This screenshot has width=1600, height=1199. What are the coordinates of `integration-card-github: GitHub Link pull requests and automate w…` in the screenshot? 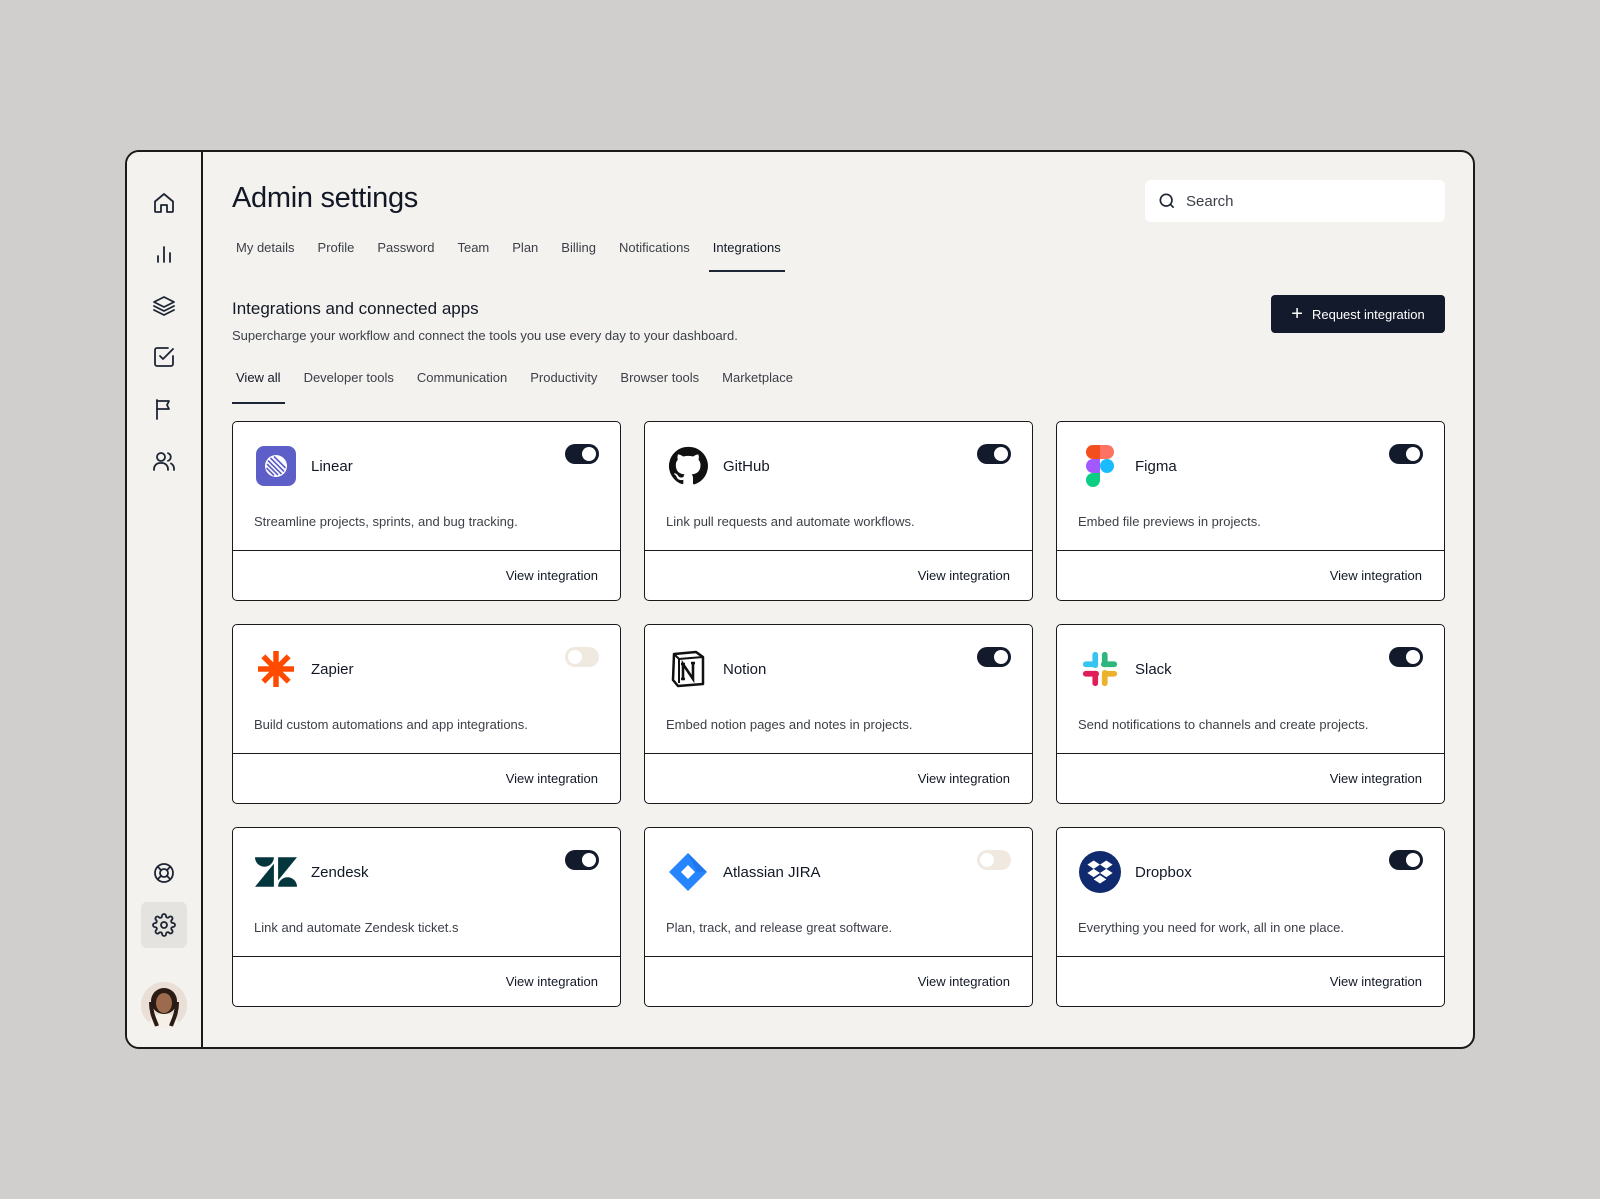 It's located at (838, 511).